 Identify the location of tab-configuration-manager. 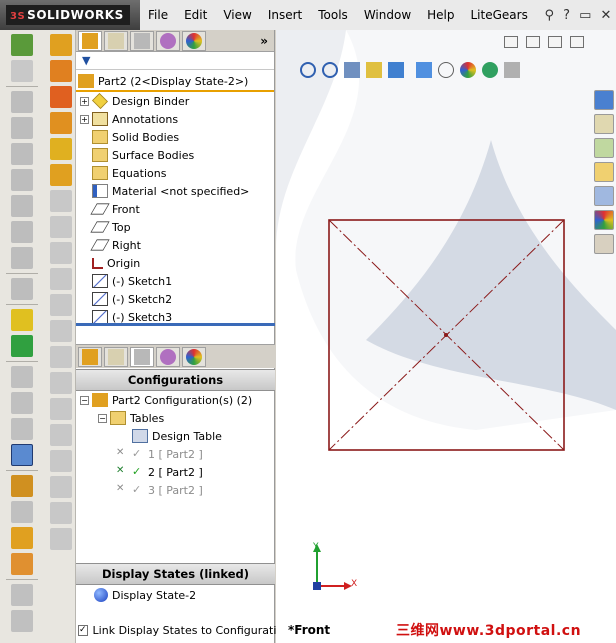
(142, 40).